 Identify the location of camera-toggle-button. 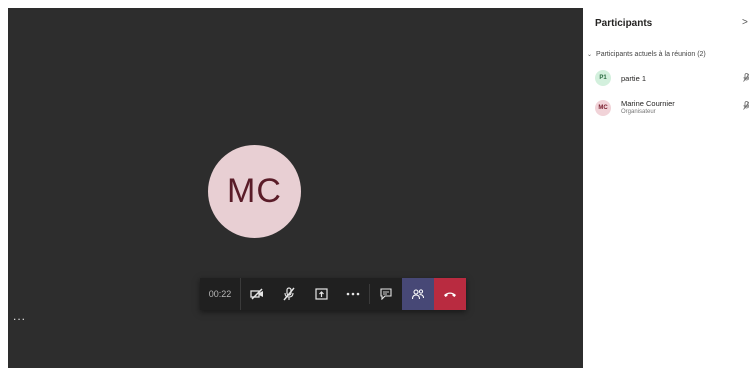
(257, 294).